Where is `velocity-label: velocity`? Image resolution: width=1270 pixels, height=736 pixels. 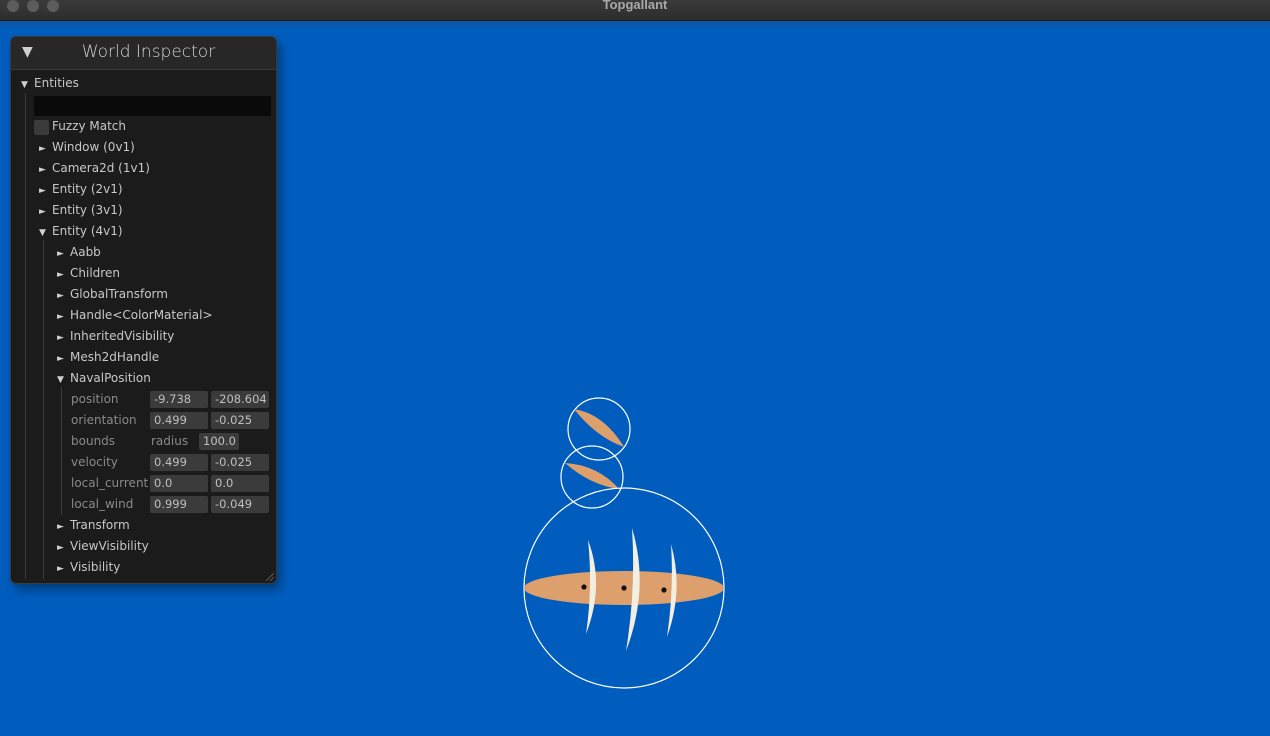 velocity-label: velocity is located at coordinates (94, 462).